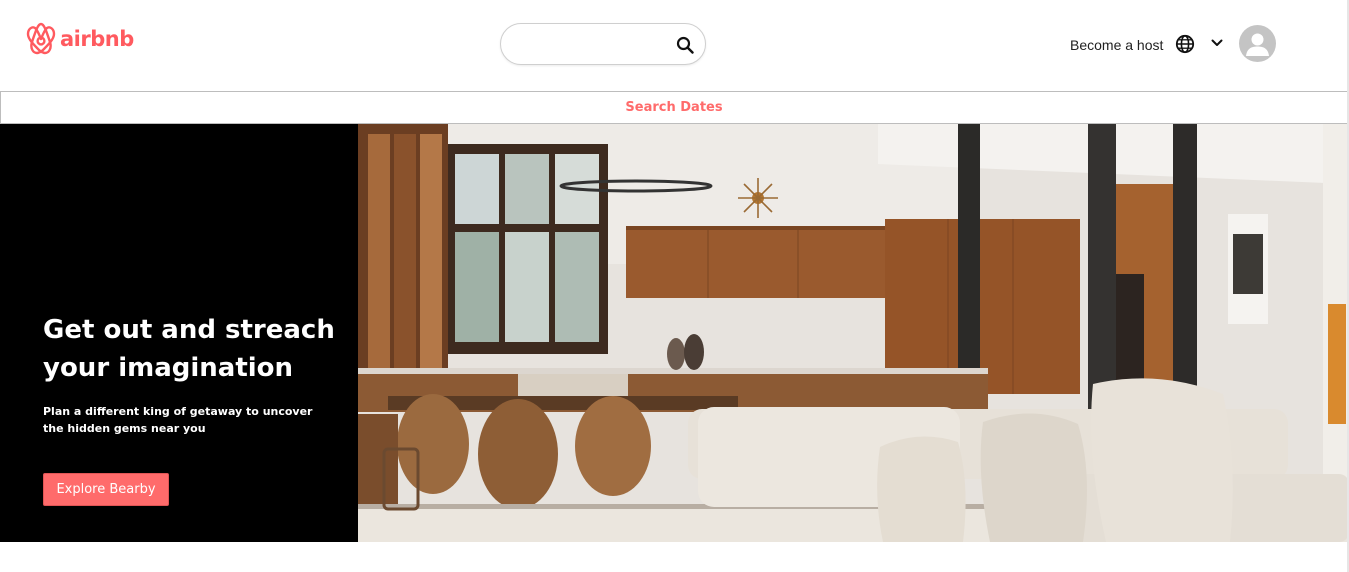 This screenshot has height=572, width=1349. I want to click on user-avatar-icon, so click(1257, 43).